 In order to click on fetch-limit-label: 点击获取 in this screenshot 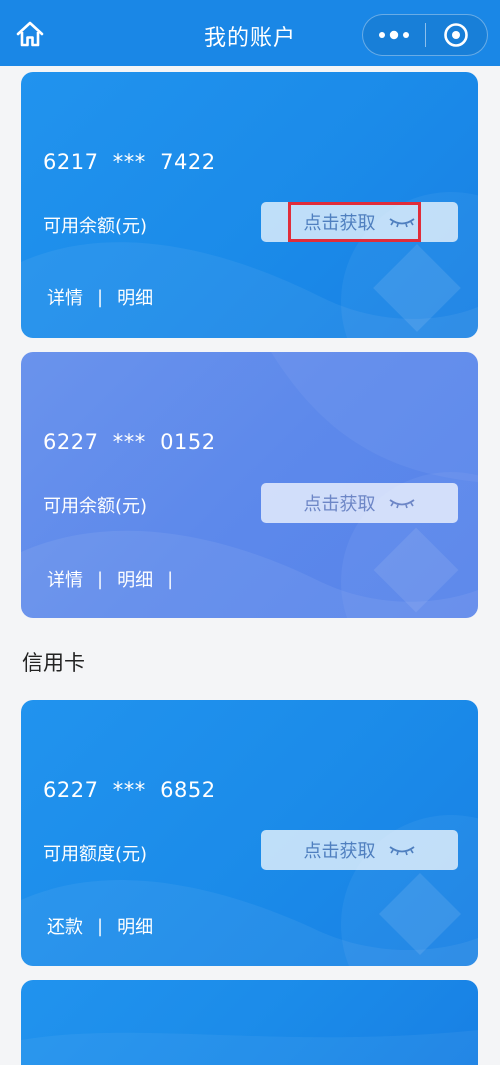, I will do `click(339, 851)`.